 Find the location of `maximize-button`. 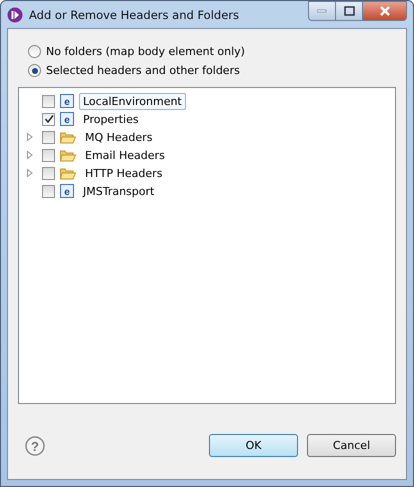

maximize-button is located at coordinates (349, 11).